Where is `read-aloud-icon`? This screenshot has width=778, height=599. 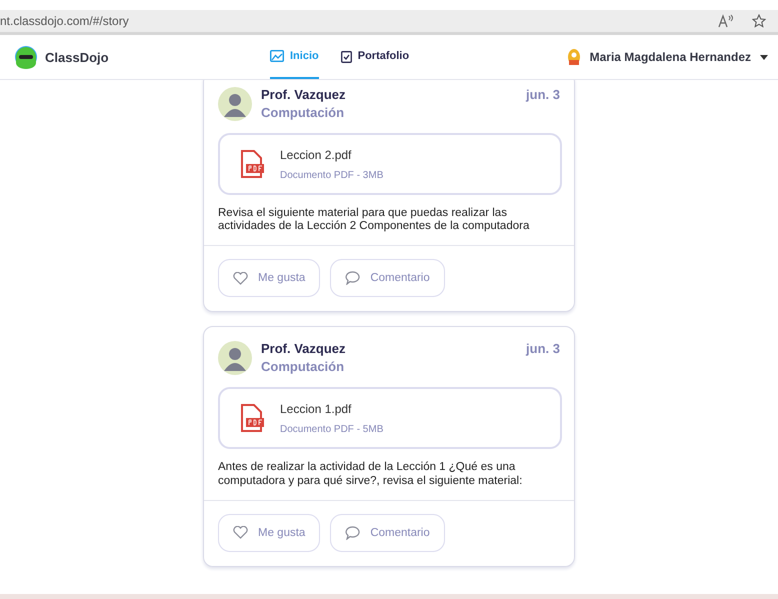 read-aloud-icon is located at coordinates (726, 21).